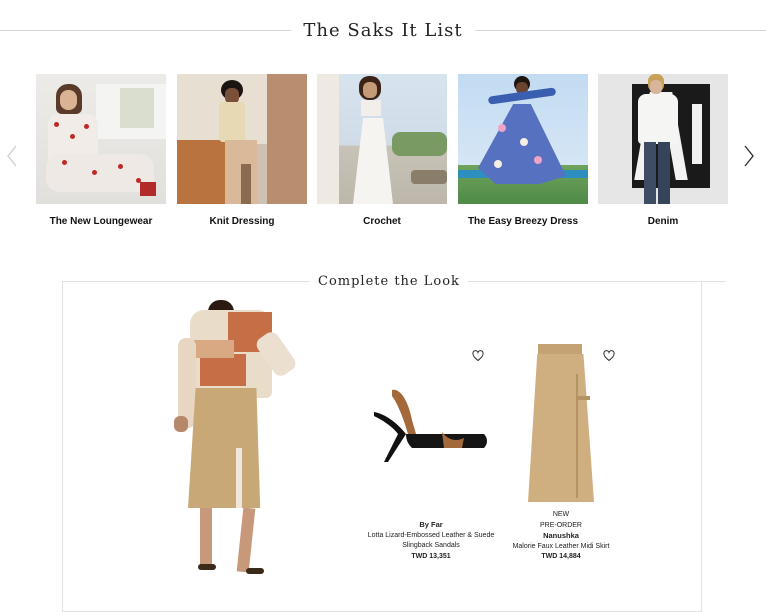  What do you see at coordinates (560, 525) in the screenshot?
I see `preorder-badge: PRE-ORDER` at bounding box center [560, 525].